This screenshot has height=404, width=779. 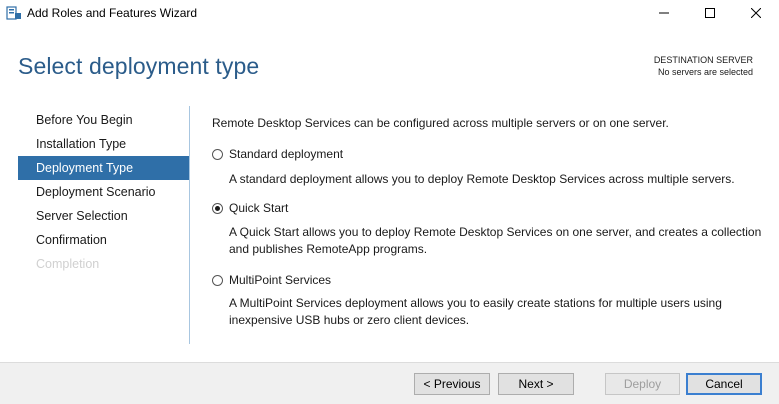 I want to click on sidebar-item-completion: Completion, so click(x=68, y=264).